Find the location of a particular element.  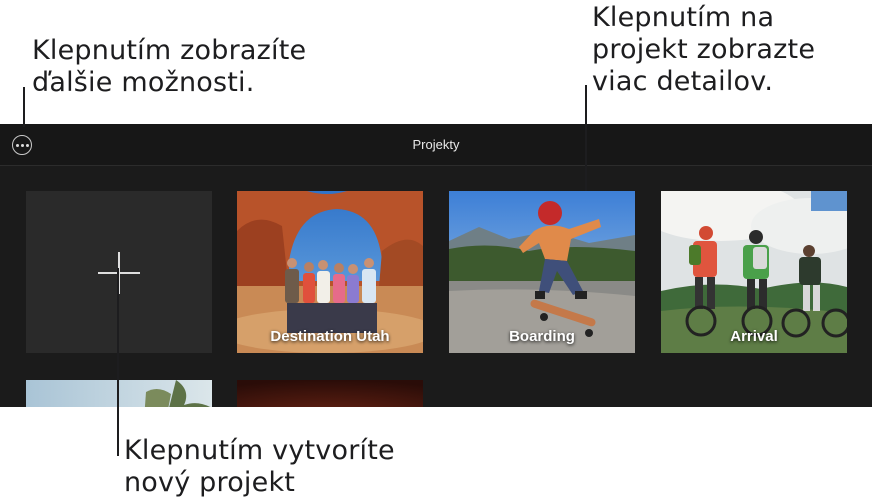

project-title: Boarding is located at coordinates (542, 336).